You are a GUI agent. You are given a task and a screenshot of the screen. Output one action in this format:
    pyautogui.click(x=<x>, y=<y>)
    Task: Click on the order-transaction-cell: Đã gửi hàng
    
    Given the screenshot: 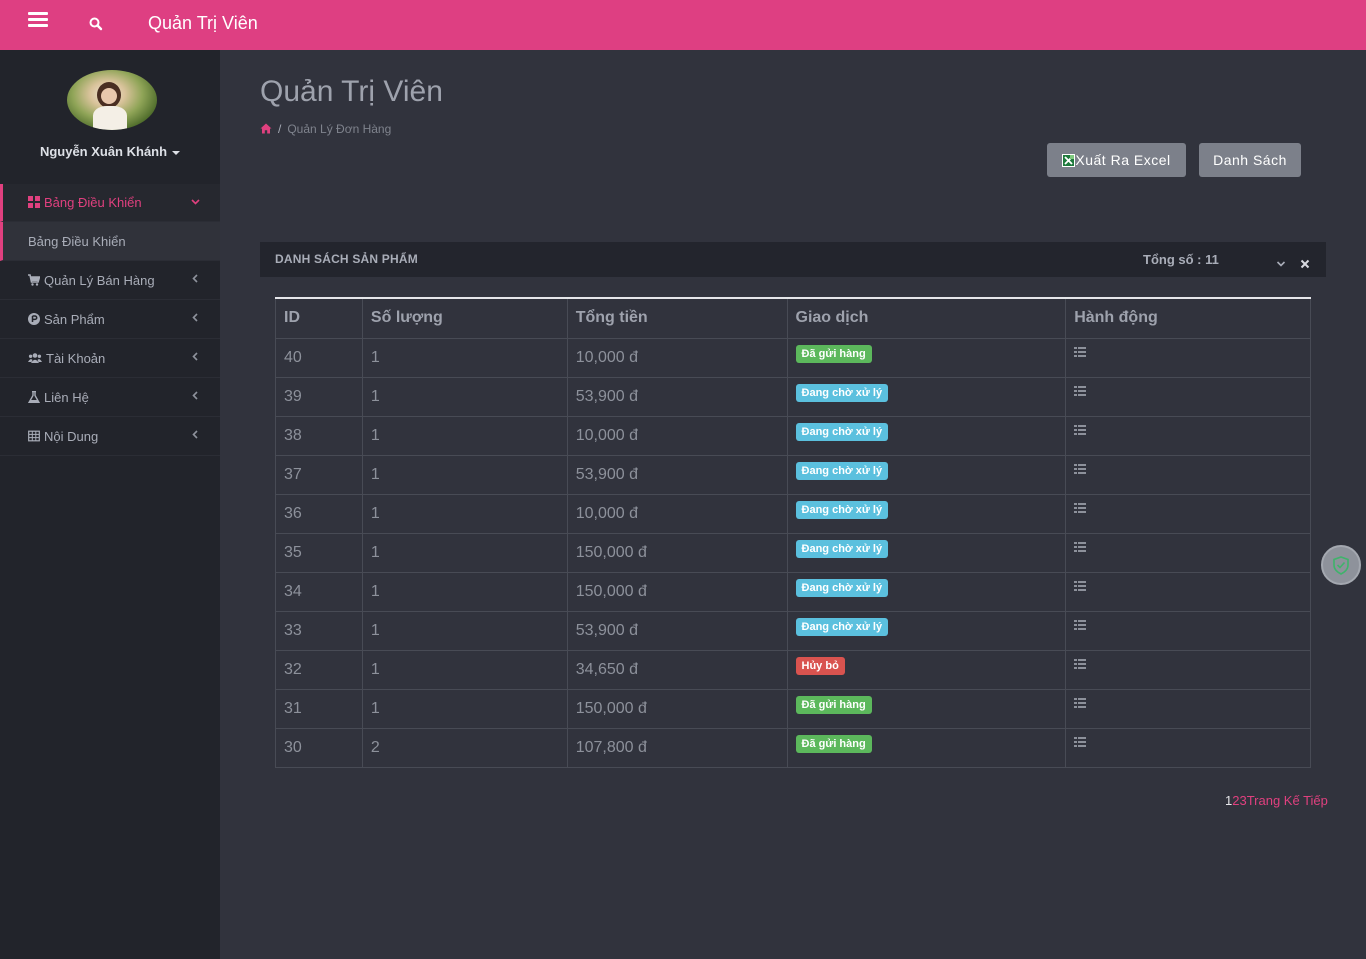 What is the action you would take?
    pyautogui.click(x=926, y=747)
    